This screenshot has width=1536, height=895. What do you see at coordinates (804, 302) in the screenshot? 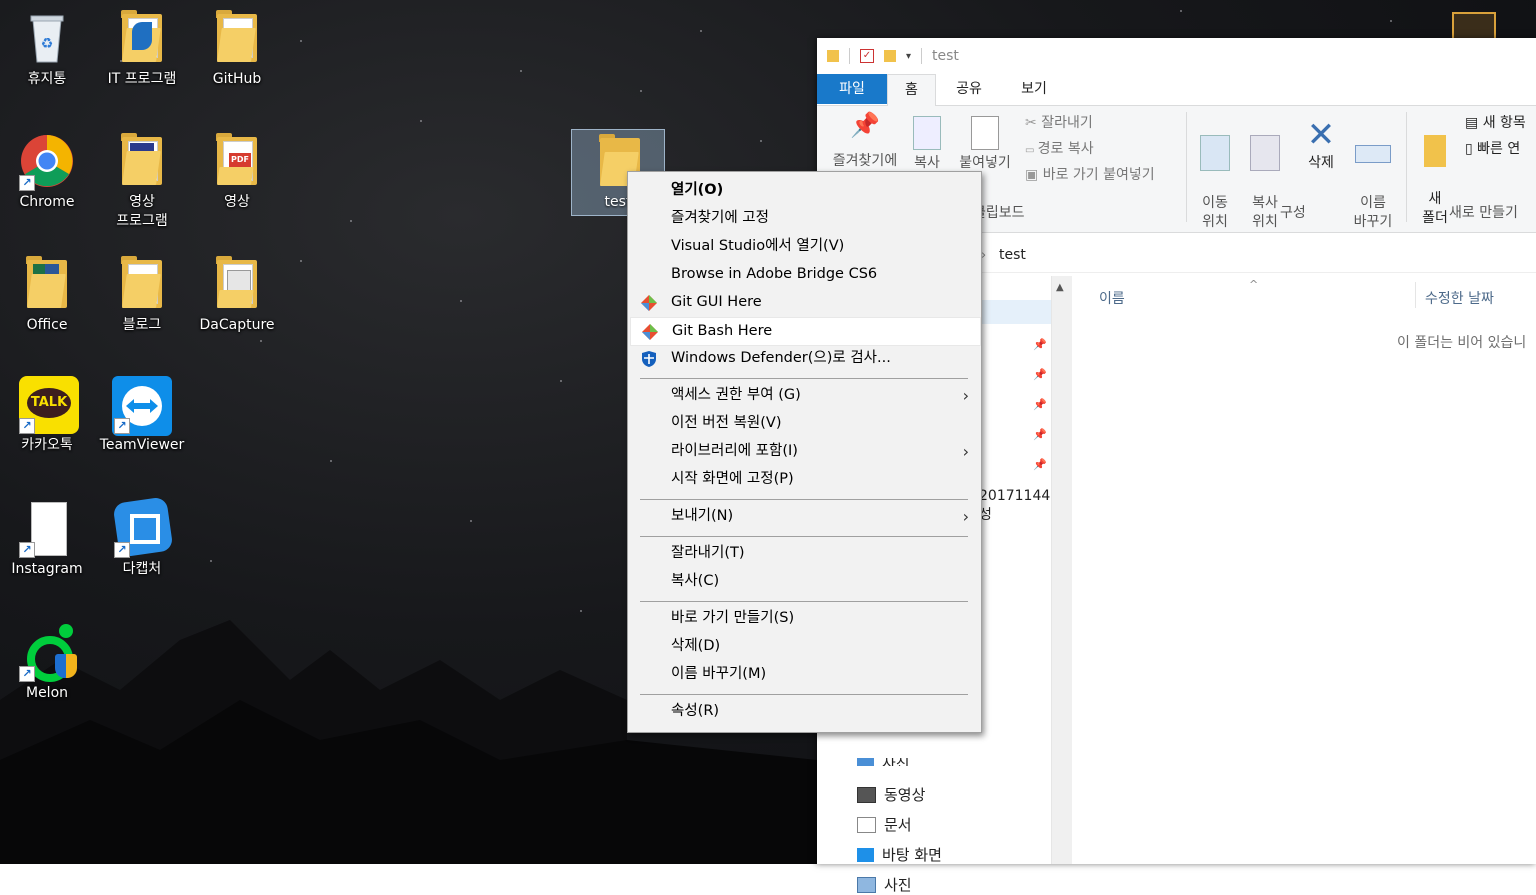
I see `menu-item-git-gui: Git GUI Here` at bounding box center [804, 302].